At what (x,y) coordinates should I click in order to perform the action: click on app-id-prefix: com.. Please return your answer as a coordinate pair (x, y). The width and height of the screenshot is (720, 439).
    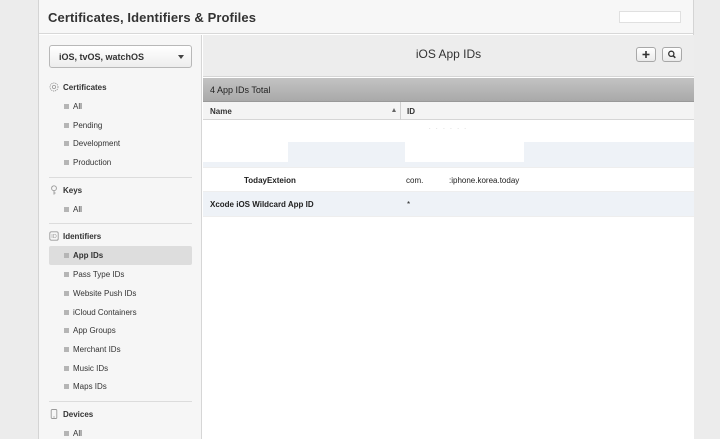
    Looking at the image, I should click on (415, 180).